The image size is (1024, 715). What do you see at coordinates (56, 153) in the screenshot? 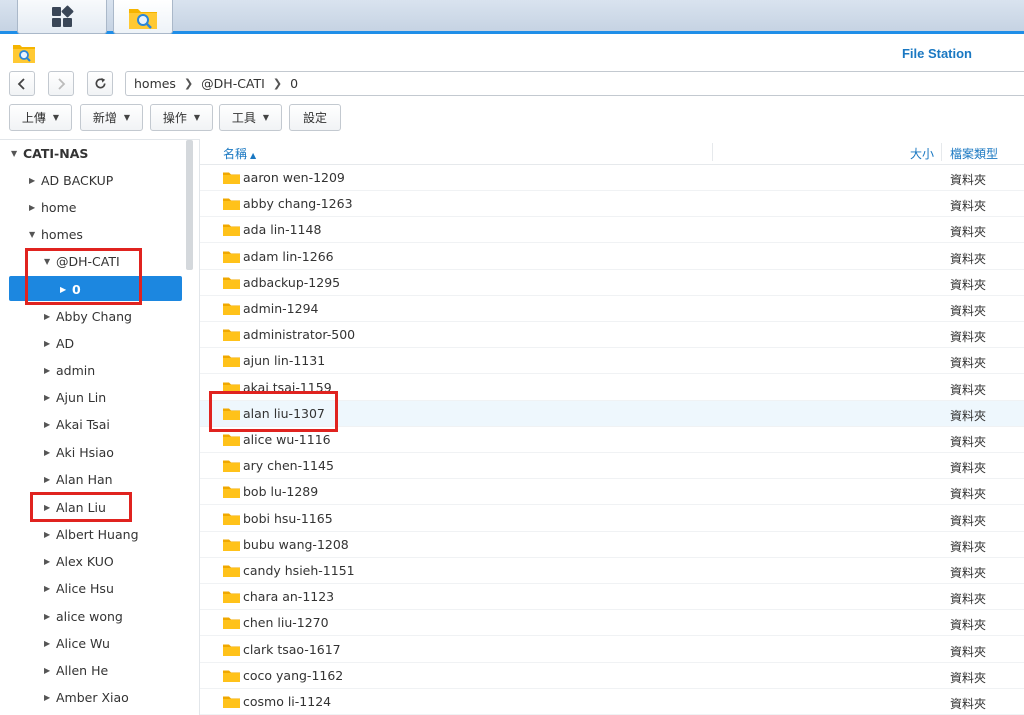
I see `tree-root-label: CATI-NAS` at bounding box center [56, 153].